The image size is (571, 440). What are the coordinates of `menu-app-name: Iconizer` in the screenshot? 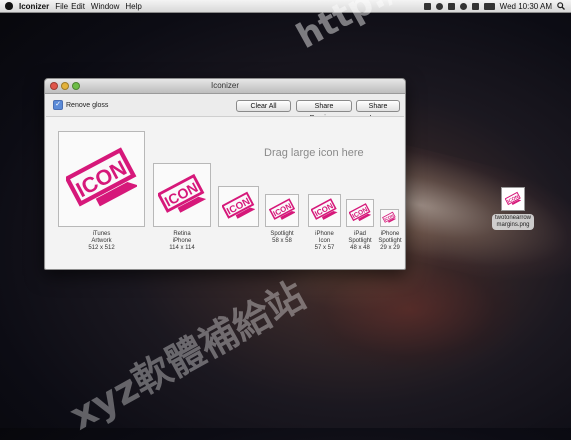 It's located at (34, 6).